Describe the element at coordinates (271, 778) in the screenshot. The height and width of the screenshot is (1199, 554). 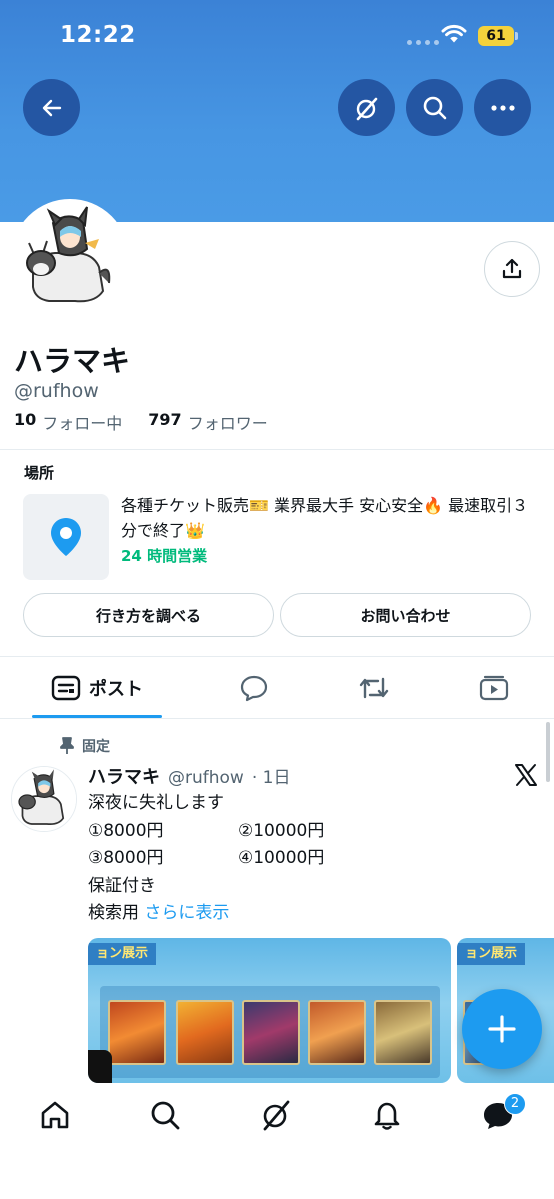
I see `post-time: · 1日` at that location.